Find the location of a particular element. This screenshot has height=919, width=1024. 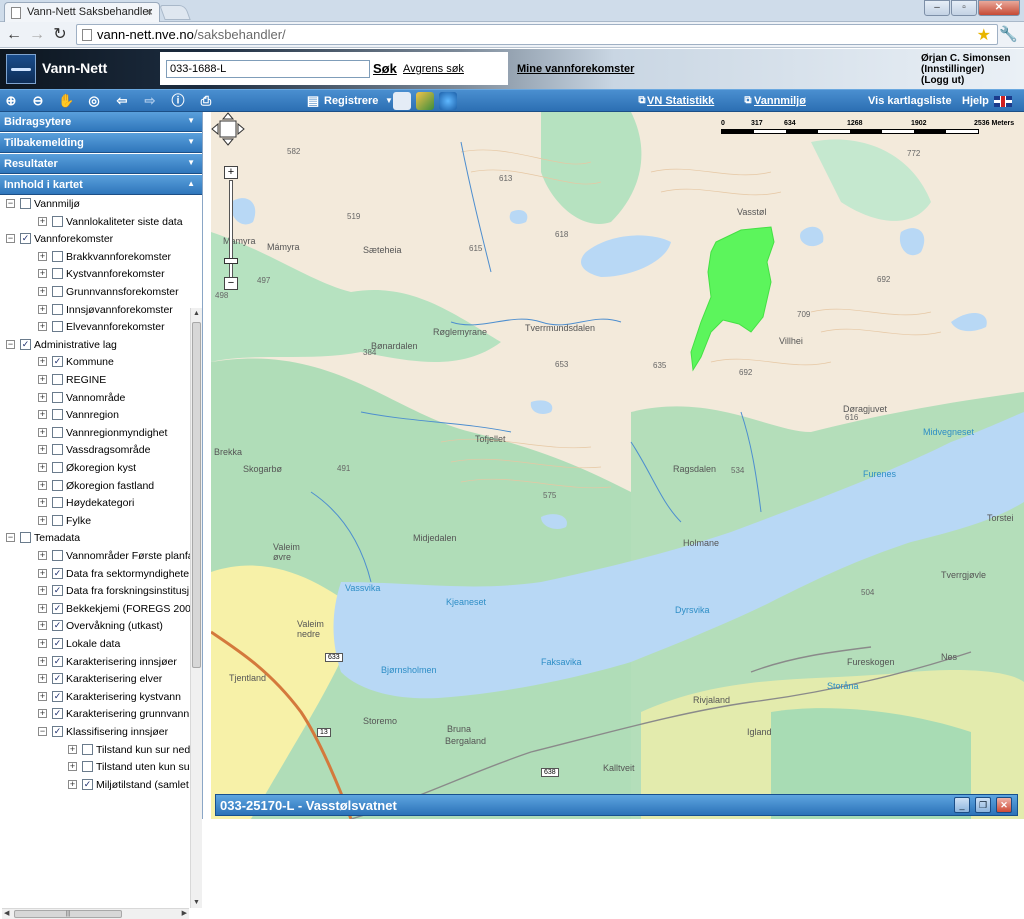

my-waterbodies-link: Mine vannforekomster is located at coordinates (575, 69).